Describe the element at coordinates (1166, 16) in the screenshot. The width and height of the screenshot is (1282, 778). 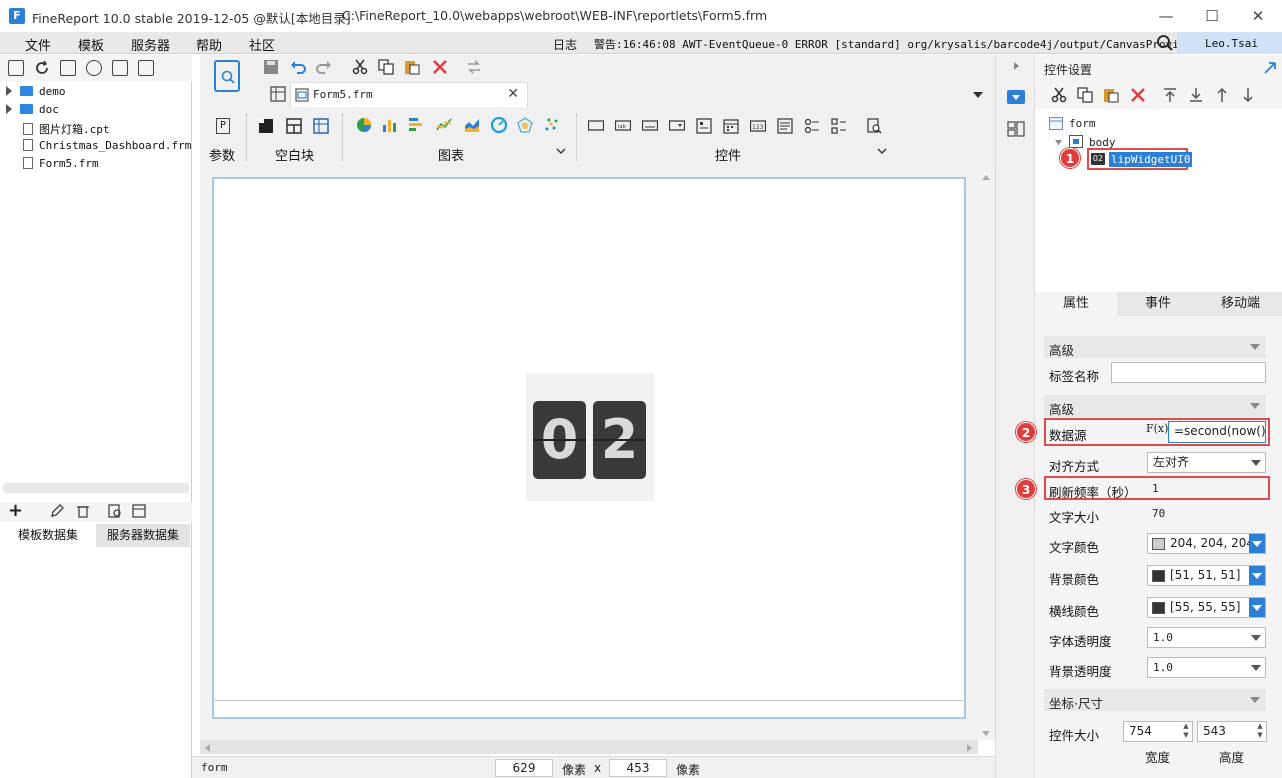
I see `minimize-button: —` at that location.